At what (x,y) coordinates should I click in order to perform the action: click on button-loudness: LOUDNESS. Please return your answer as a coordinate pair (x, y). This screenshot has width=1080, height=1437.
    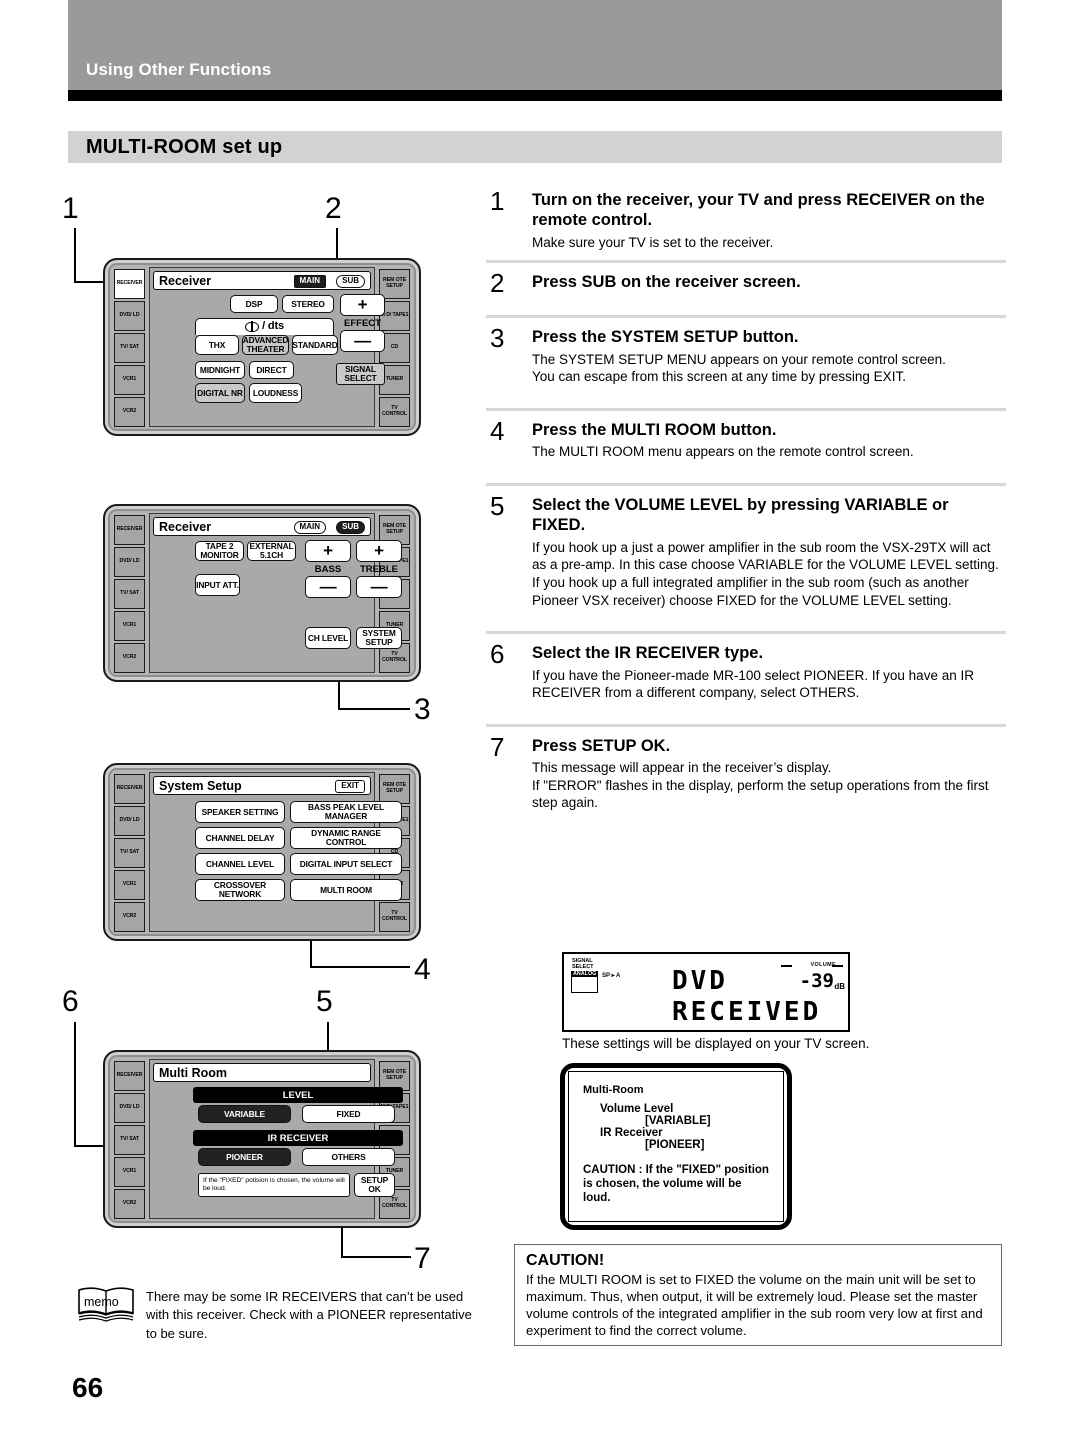
    Looking at the image, I should click on (275, 393).